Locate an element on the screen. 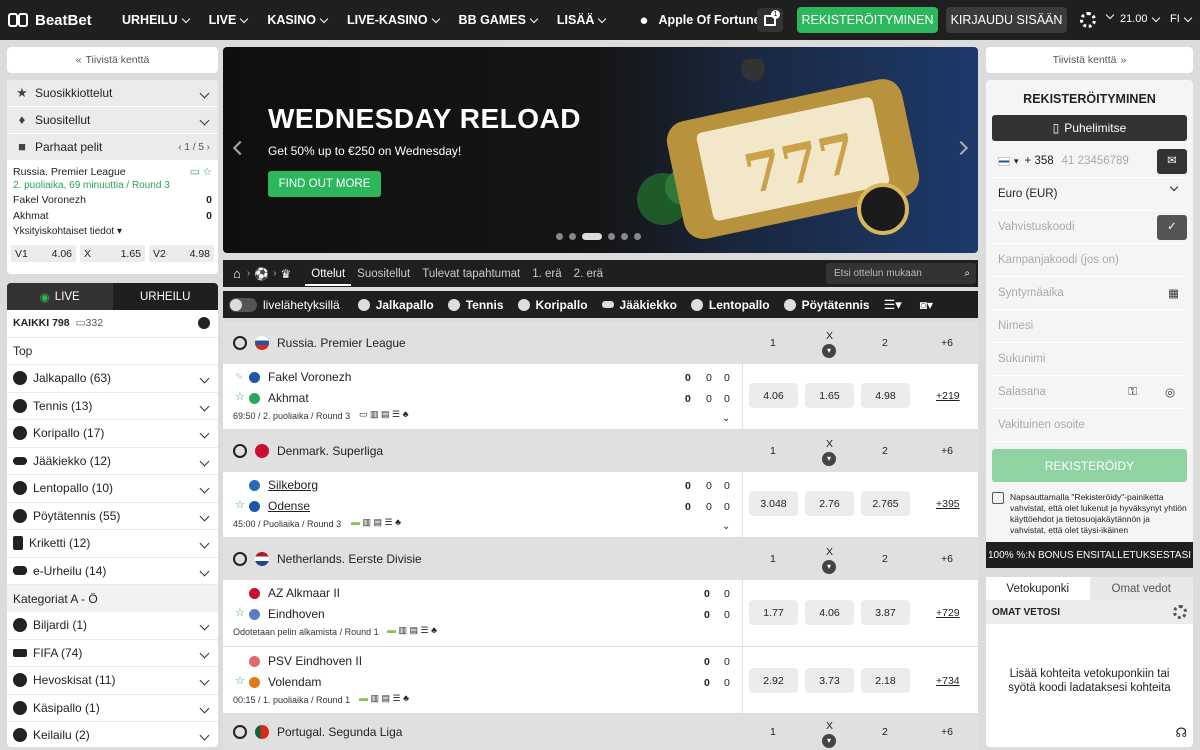 This screenshot has height=750, width=1200. league-header-russia: Russia. Premier League 1 X ▾ 2 +6 is located at coordinates (600, 343).